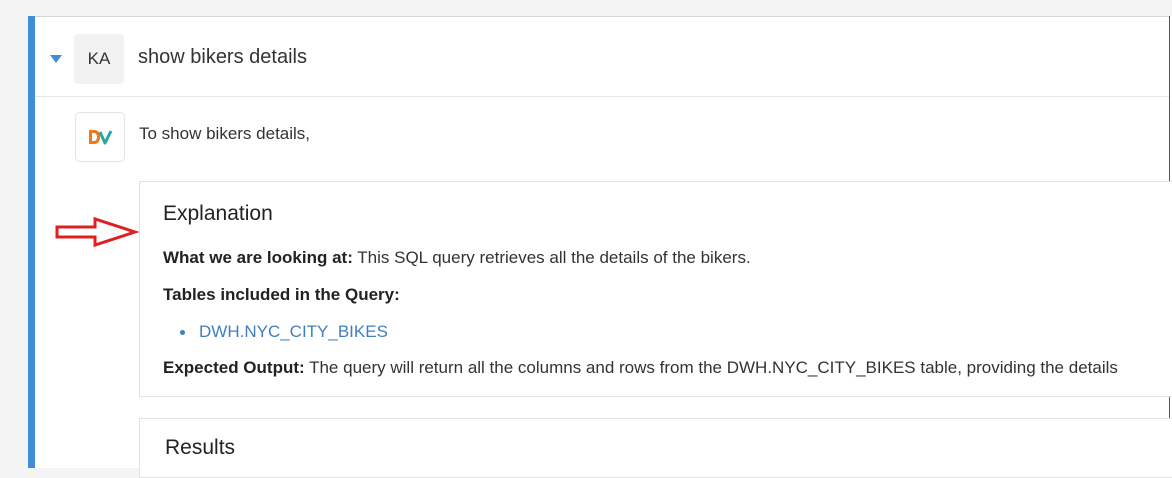  I want to click on table-list-item: DWH.NYC_CITY_BIKES, so click(284, 332).